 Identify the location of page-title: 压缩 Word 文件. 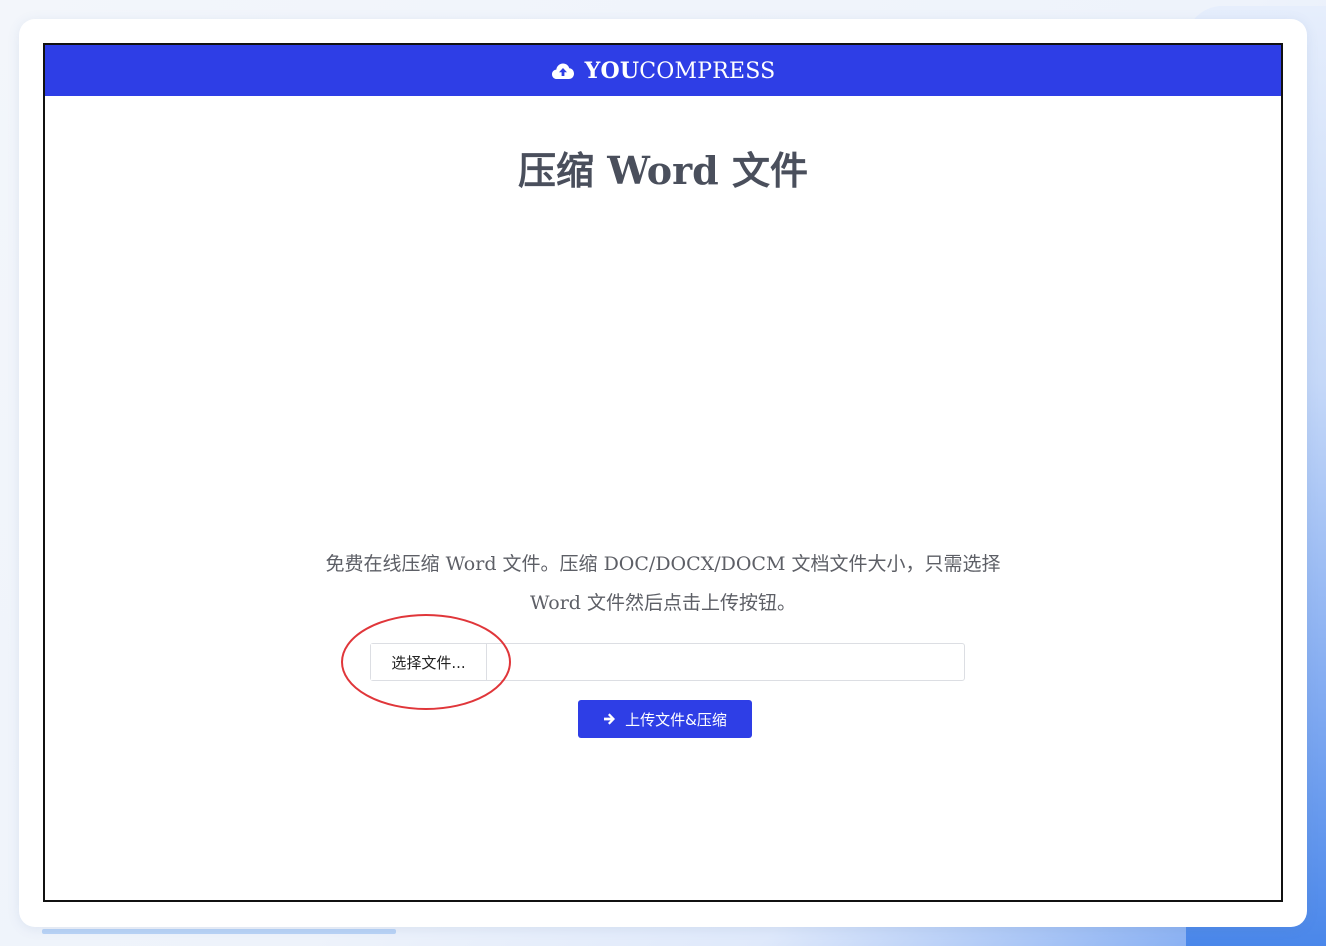
(663, 170).